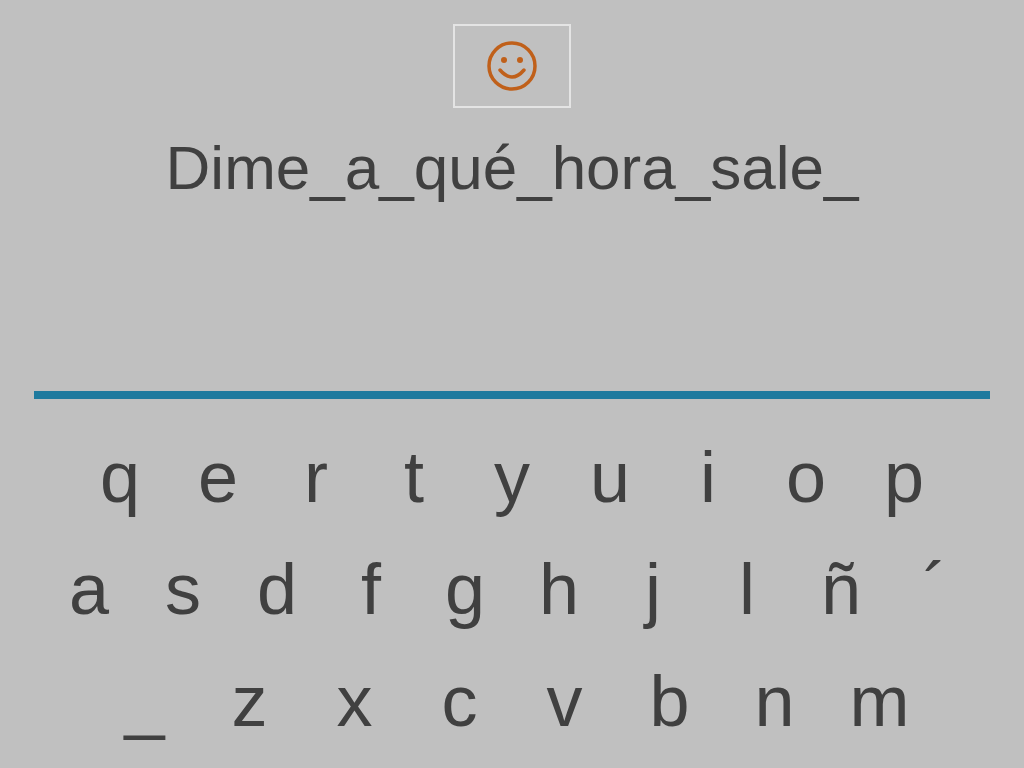 This screenshot has width=1024, height=768. I want to click on letter-key: o, so click(806, 477).